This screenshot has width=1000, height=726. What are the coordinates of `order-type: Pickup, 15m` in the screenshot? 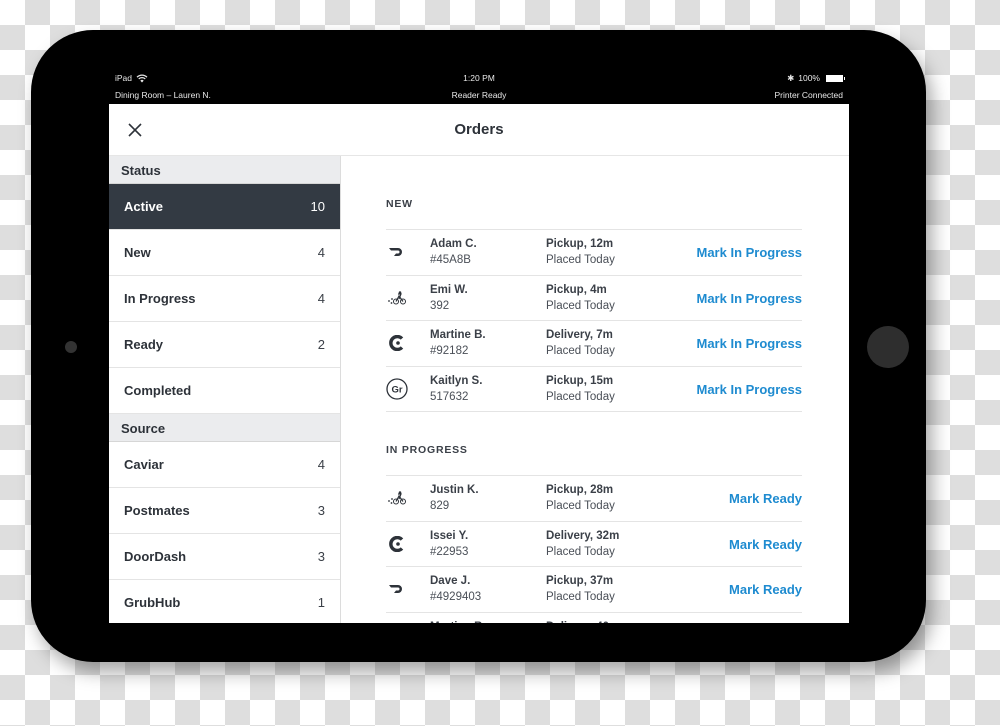 It's located at (580, 380).